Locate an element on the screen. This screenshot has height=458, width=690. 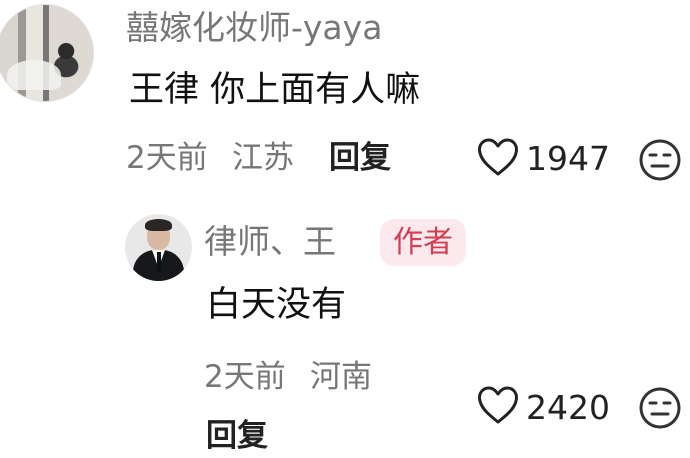
comment-time: 2天前 is located at coordinates (167, 158).